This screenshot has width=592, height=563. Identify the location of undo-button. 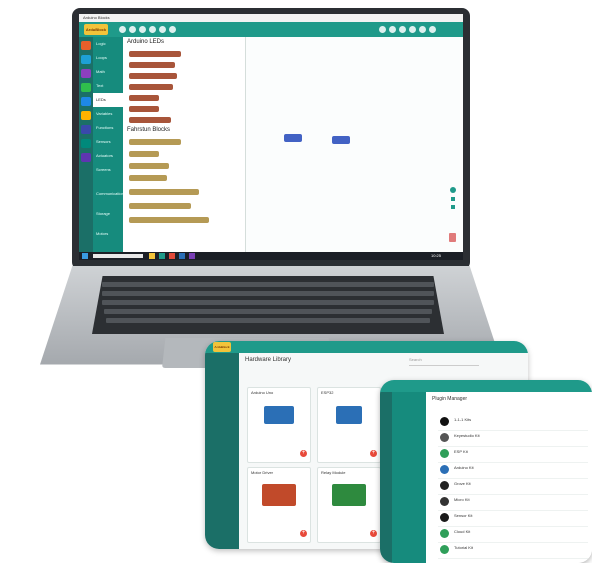
(382, 29).